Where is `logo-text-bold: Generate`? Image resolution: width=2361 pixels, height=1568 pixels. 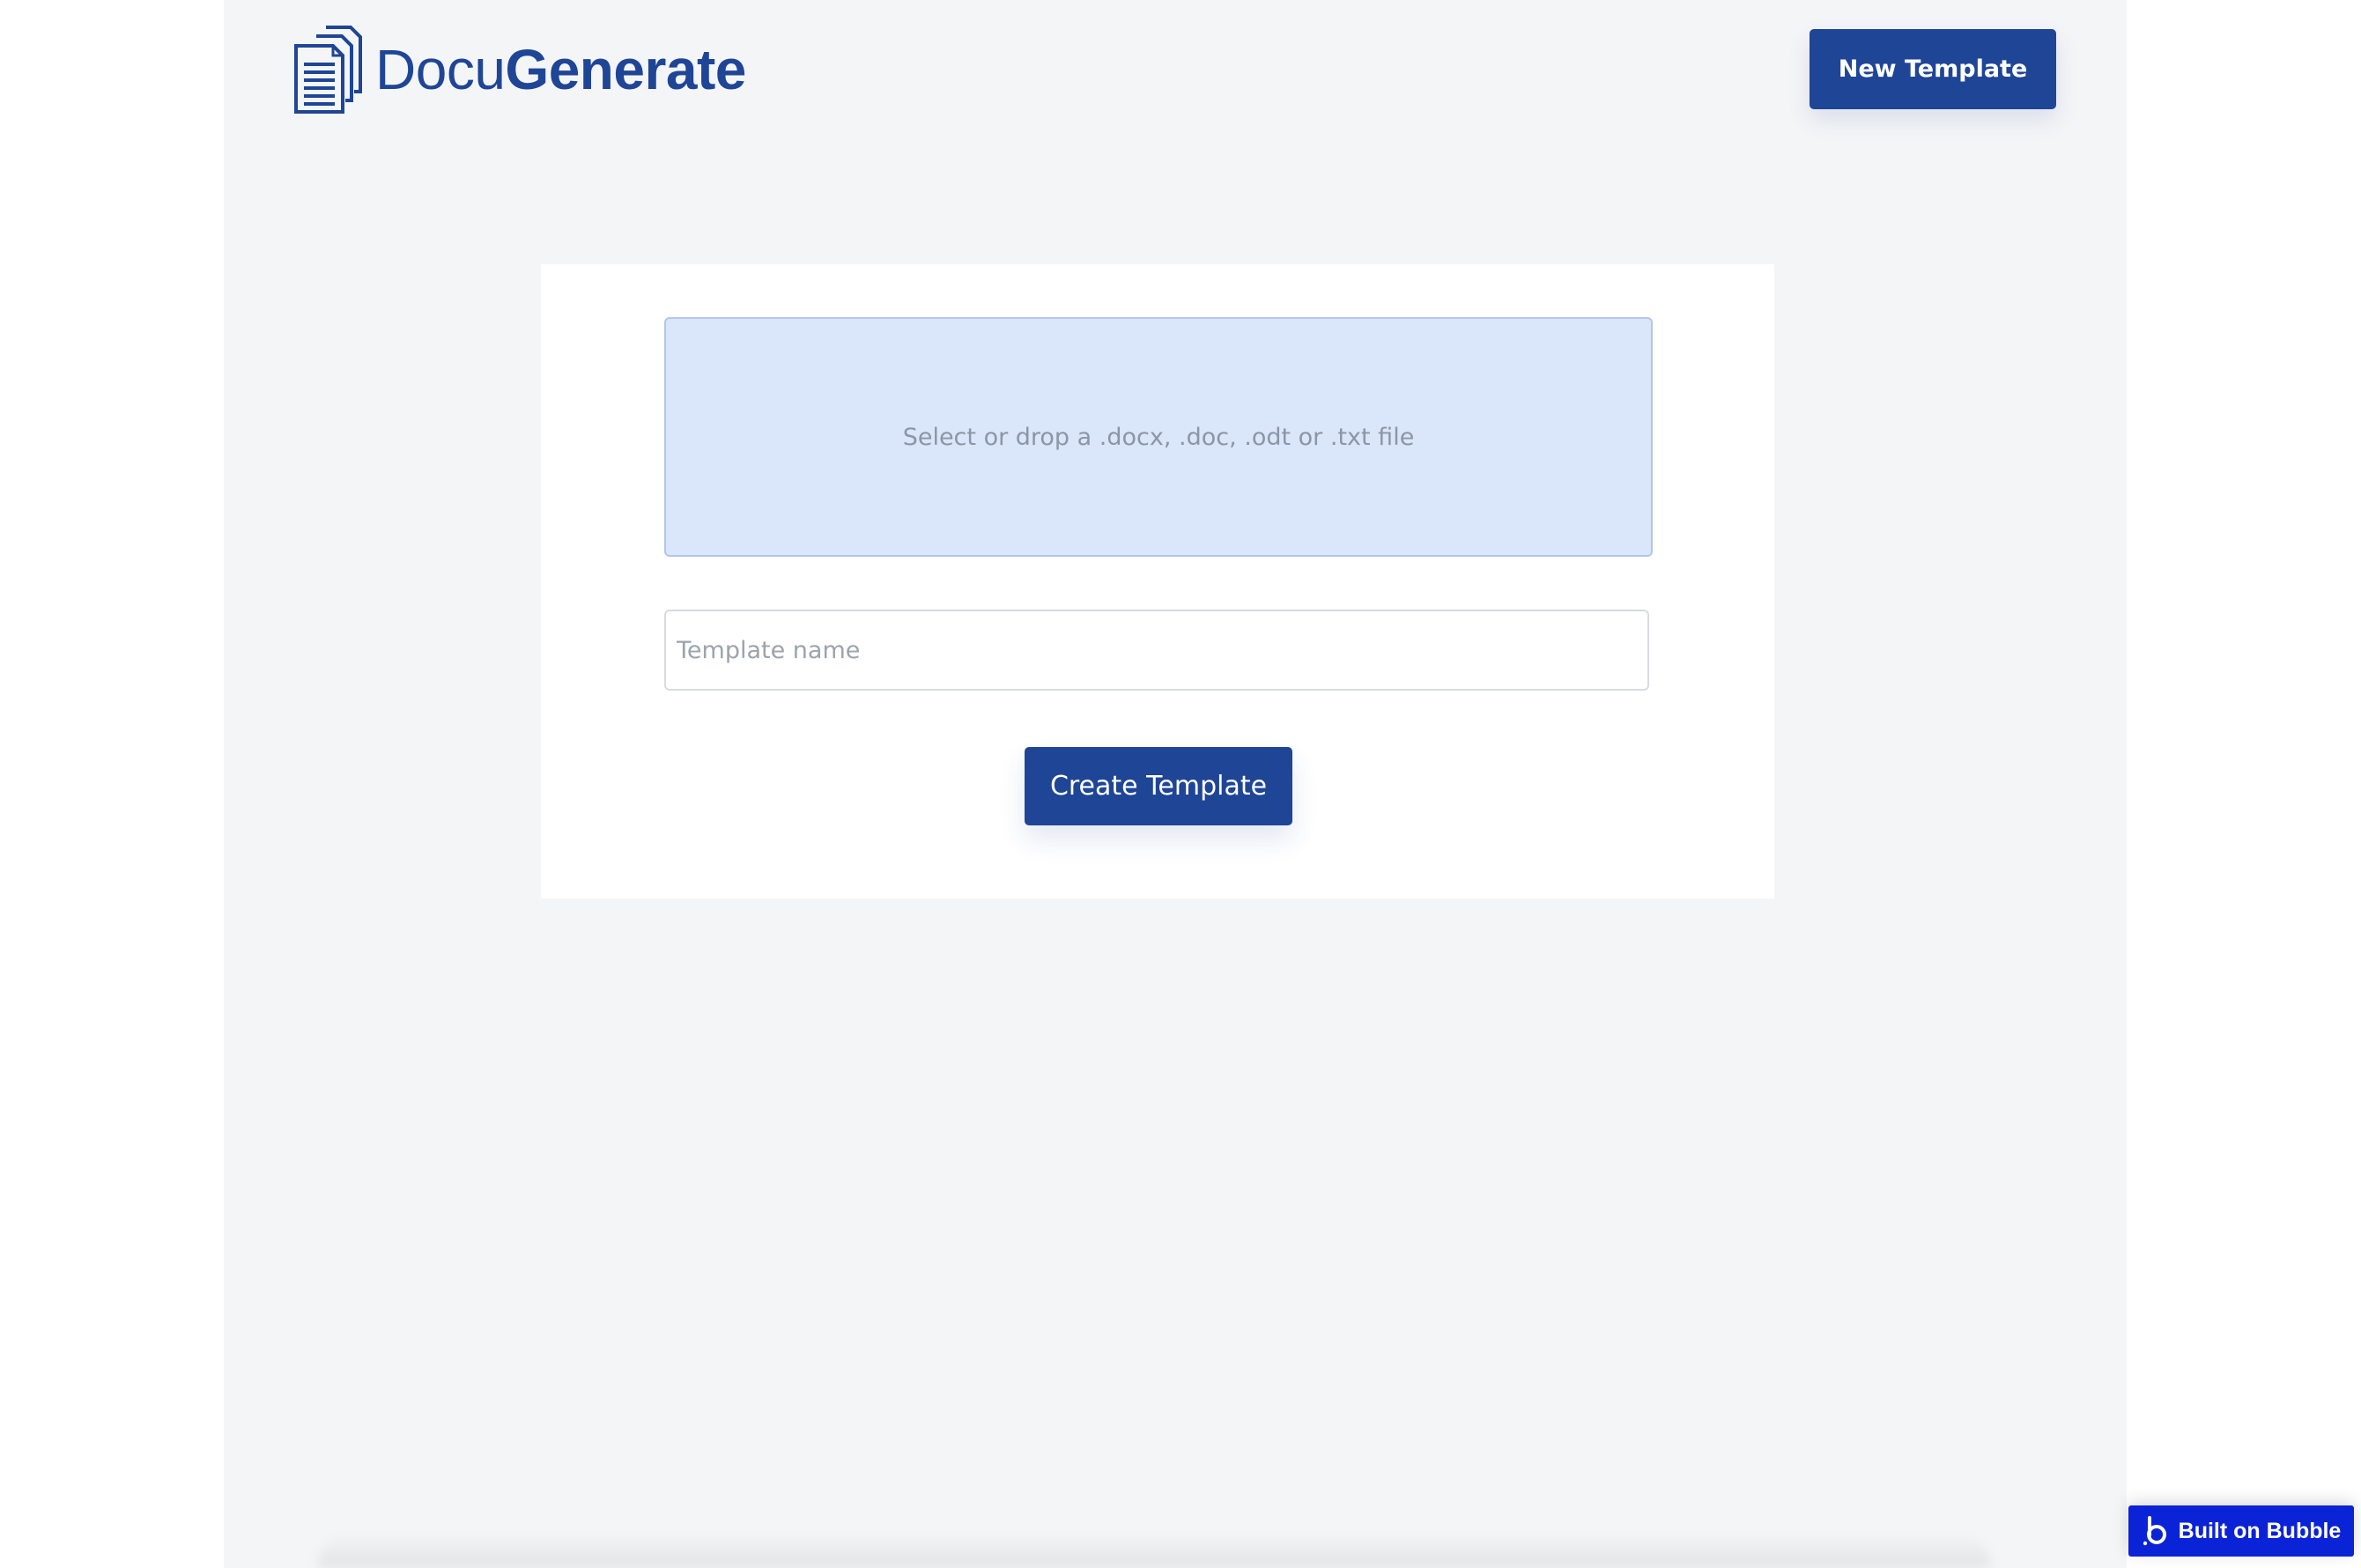 logo-text-bold: Generate is located at coordinates (625, 69).